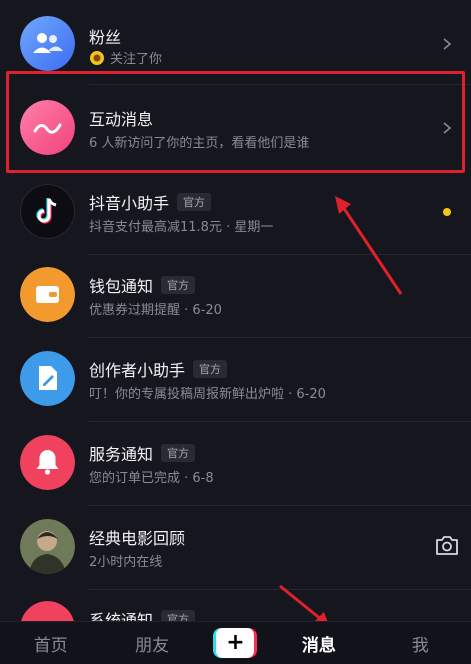  Describe the element at coordinates (199, 143) in the screenshot. I see `row-subtitle: 6 人新访问了你的主页，看看他们是谁` at that location.